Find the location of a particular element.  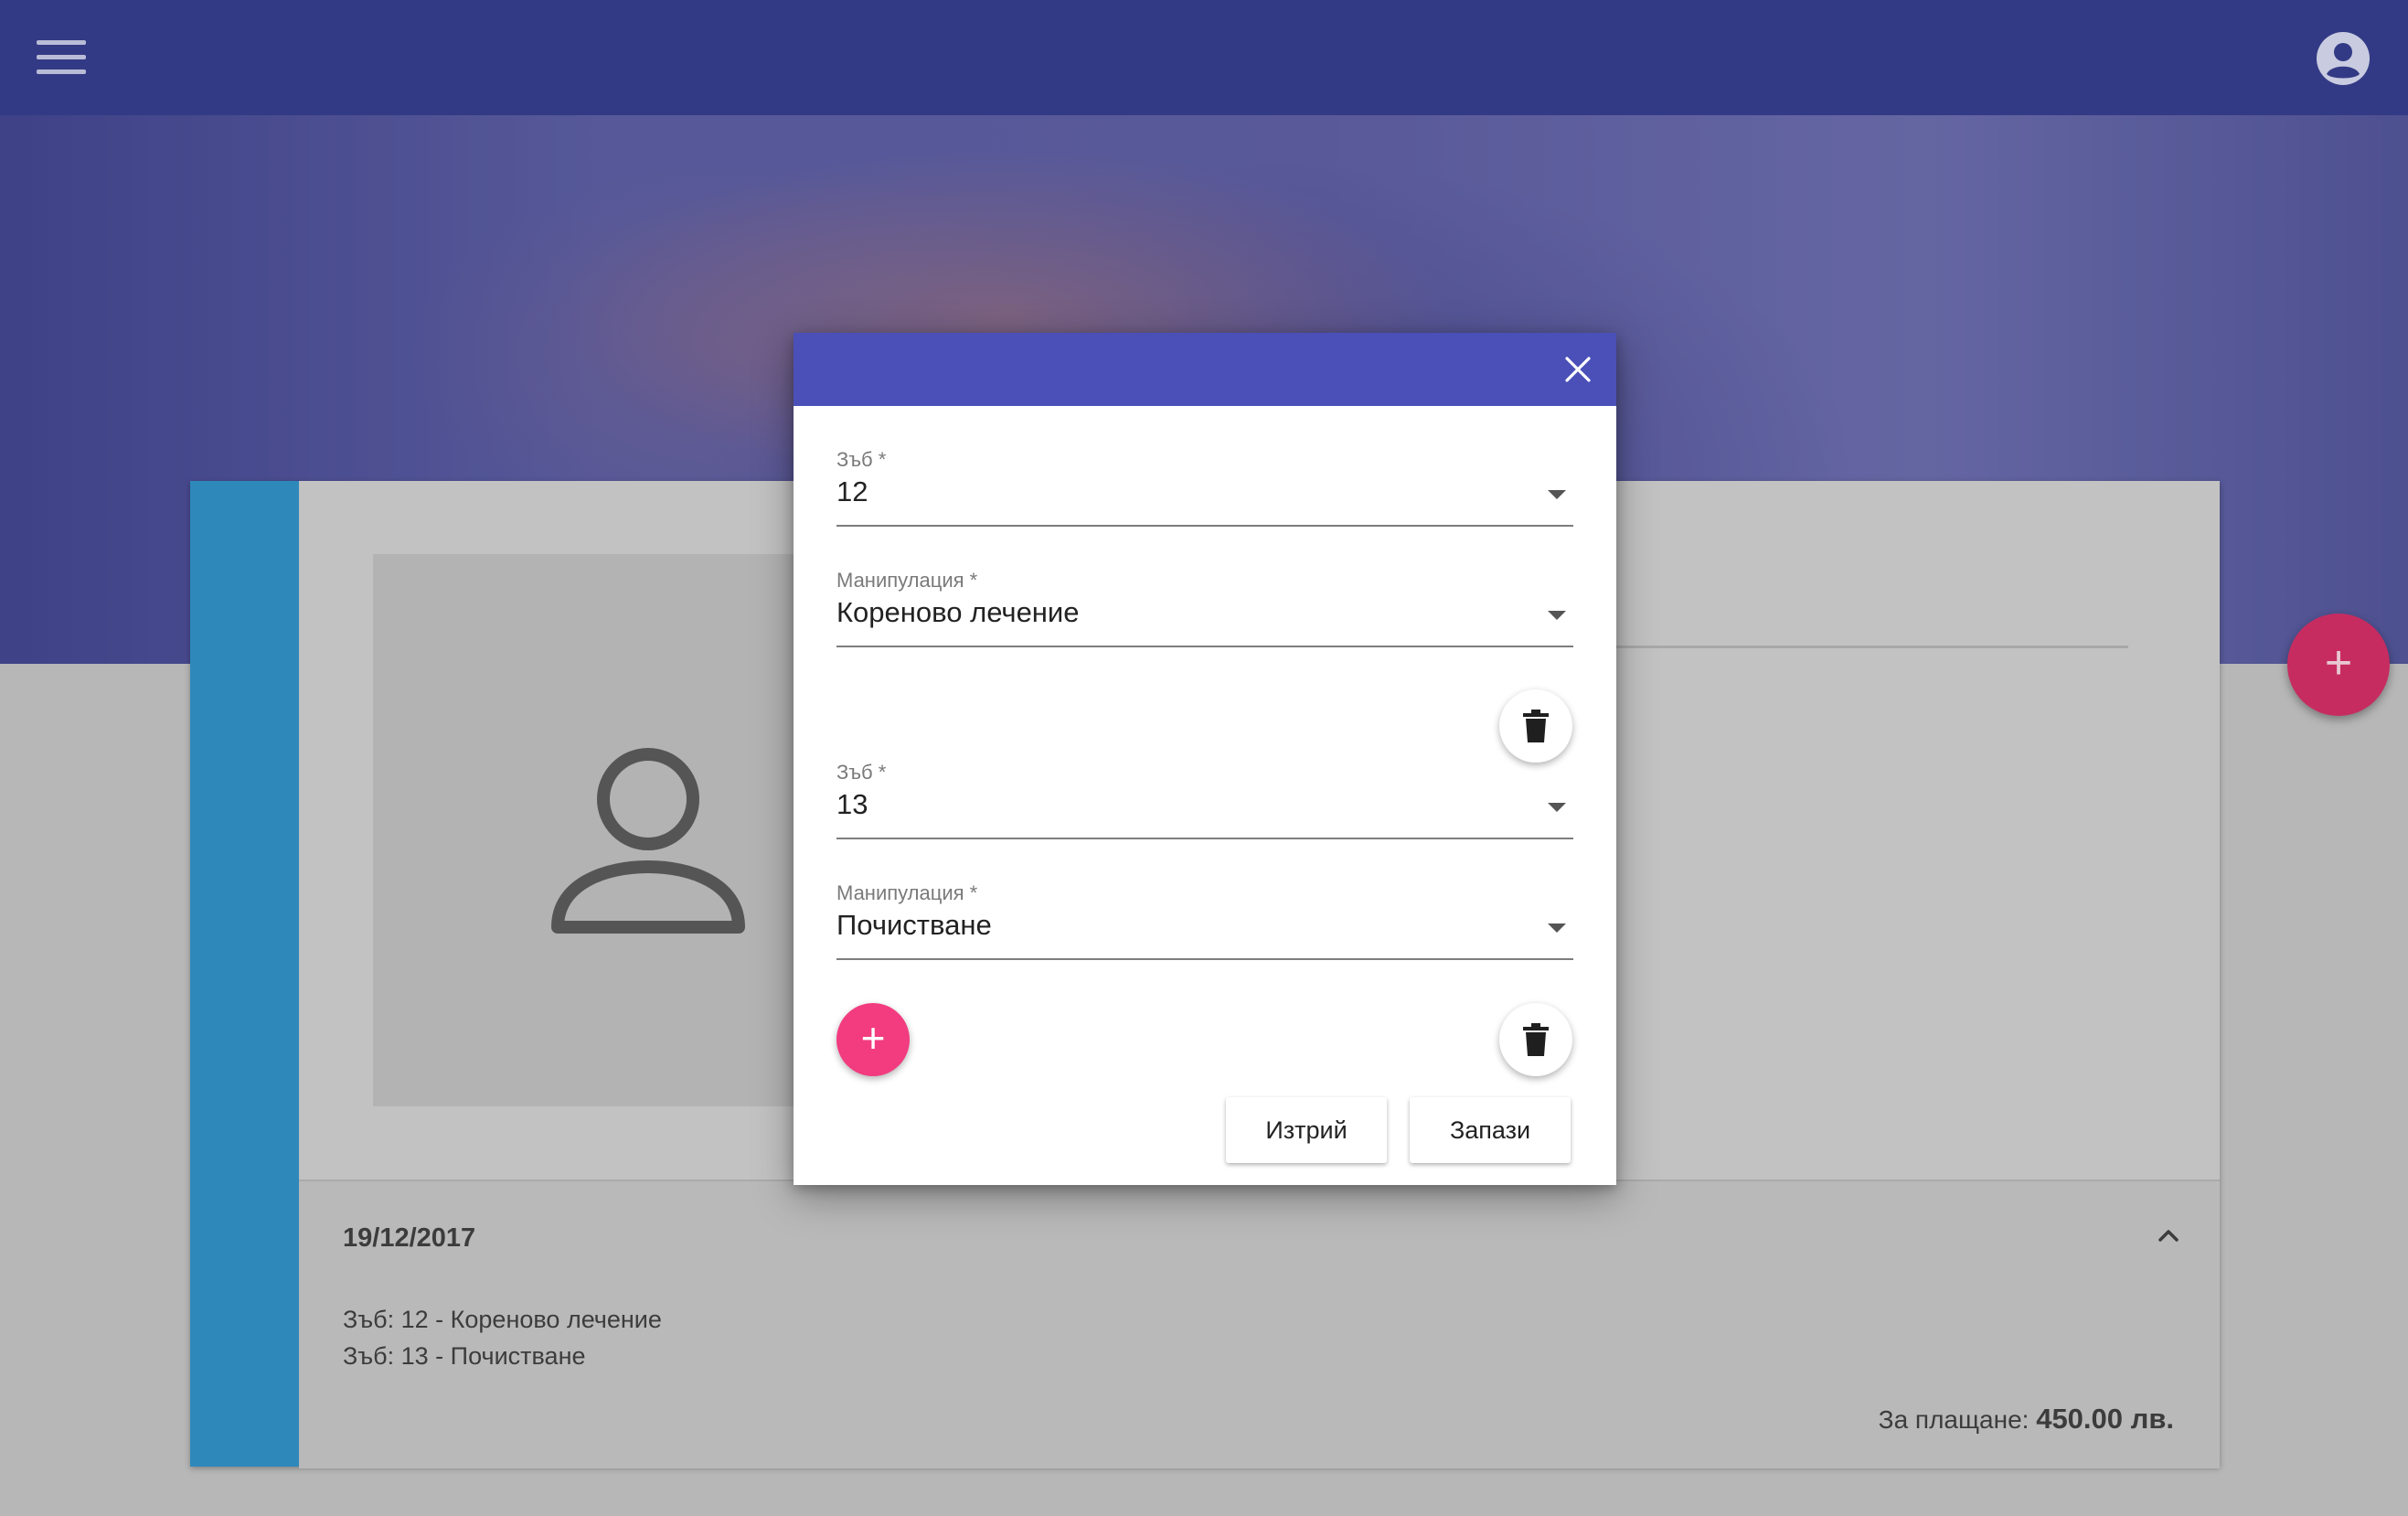

total-label: За плащане: is located at coordinates (1954, 1419).